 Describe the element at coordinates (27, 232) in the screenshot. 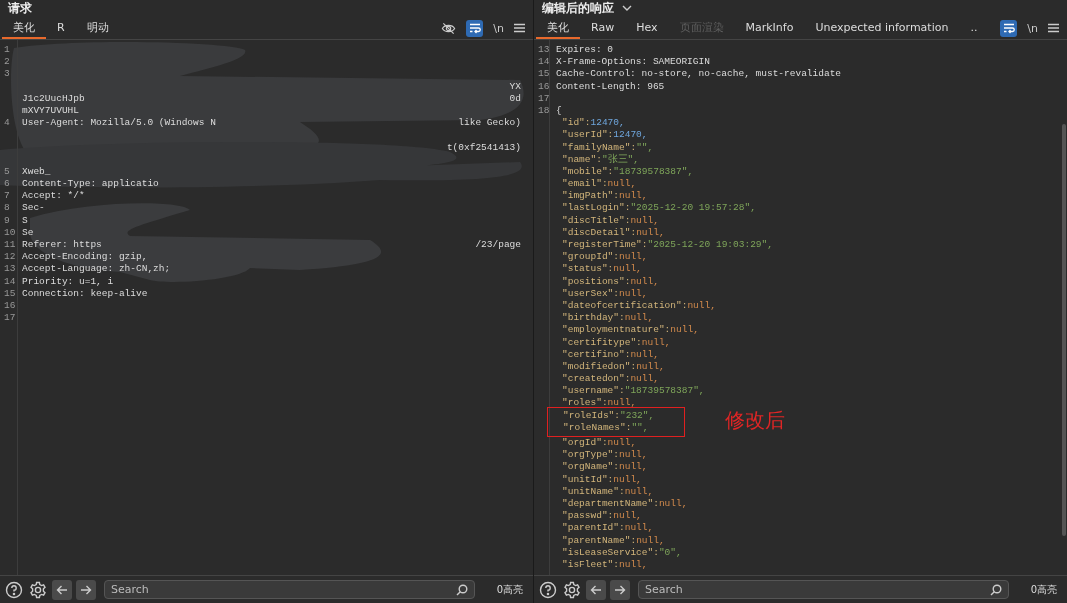

I see `code-line: Se` at that location.